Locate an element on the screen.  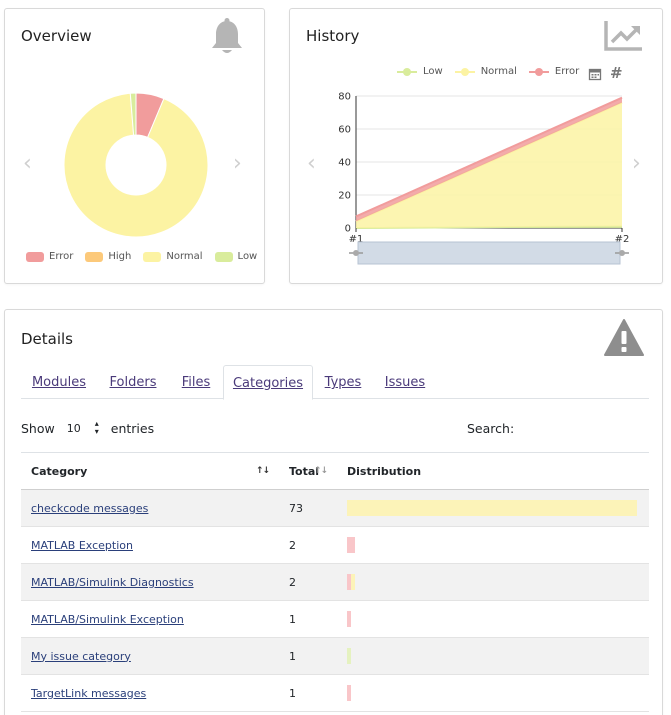
distribution-segment-low is located at coordinates (349, 656).